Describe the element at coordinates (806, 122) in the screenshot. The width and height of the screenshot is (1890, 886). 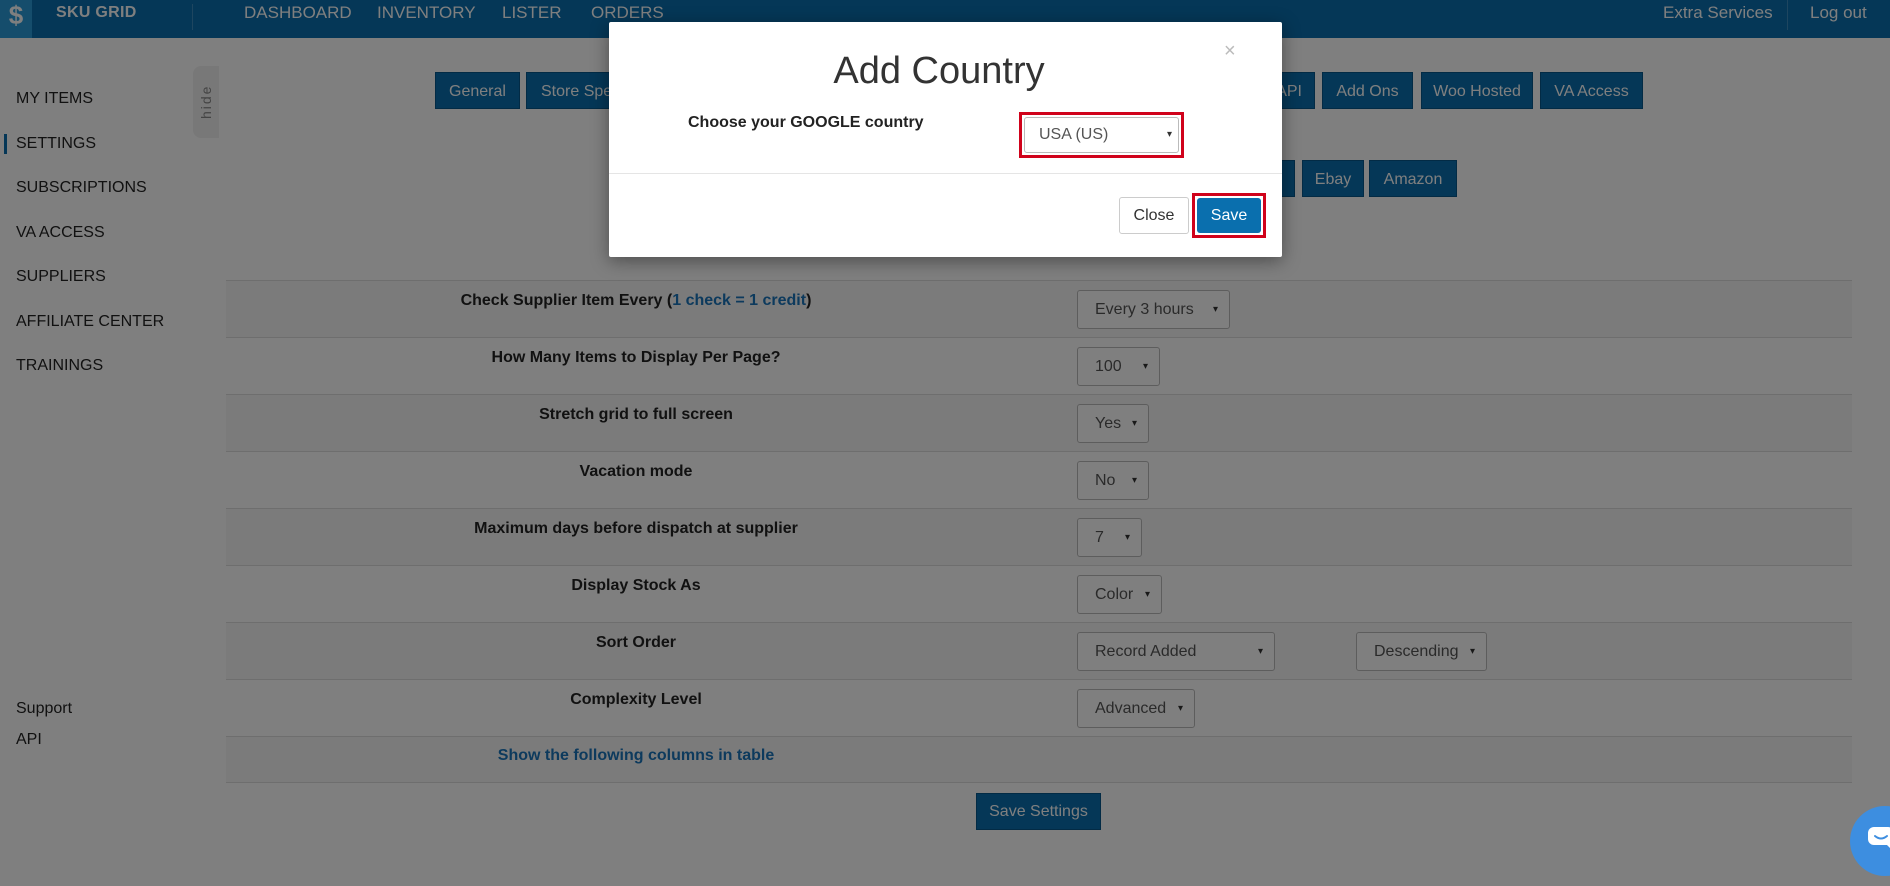
I see `country-label: Choose your GOOGLE country` at that location.